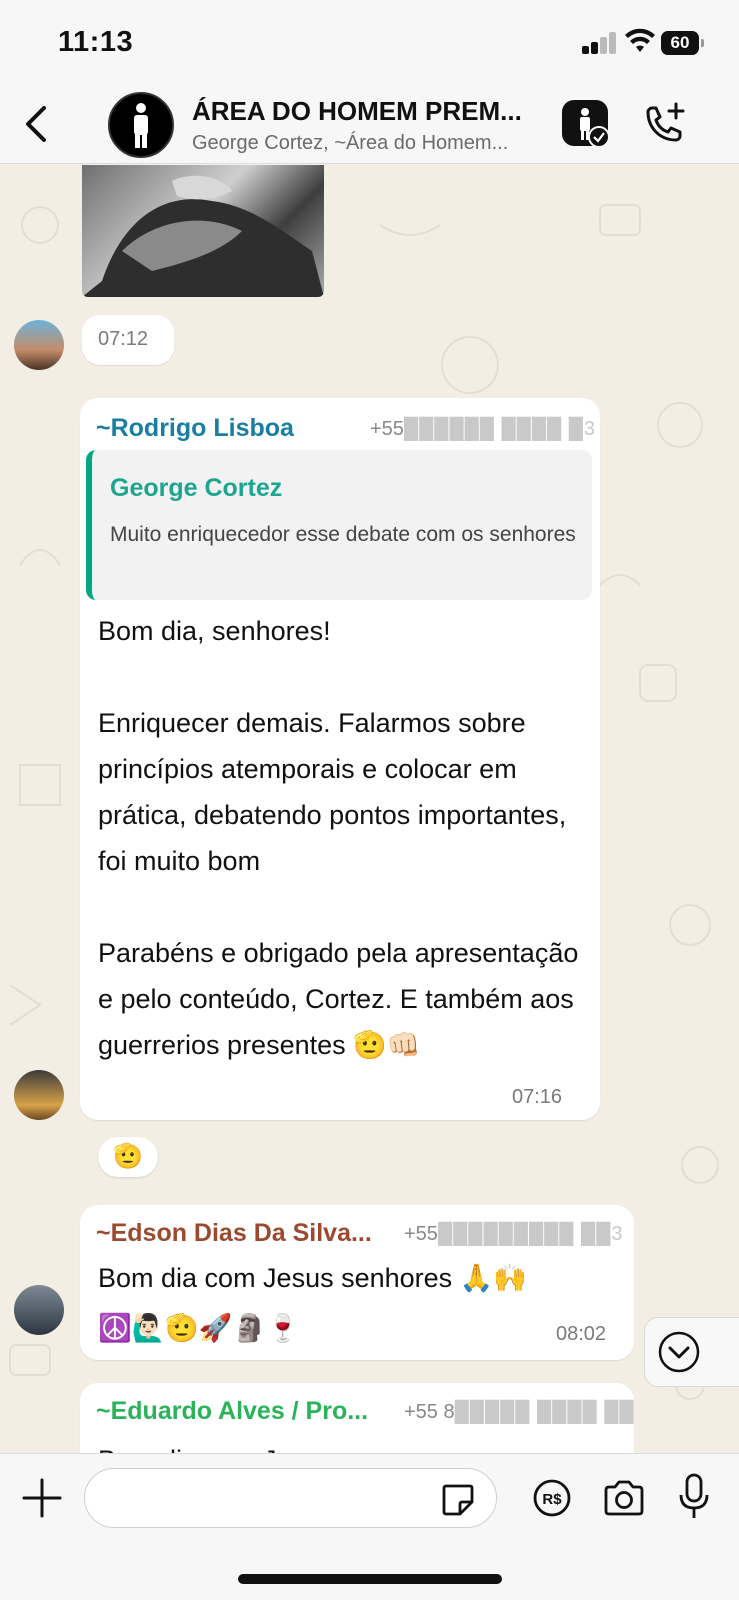  What do you see at coordinates (196, 488) in the screenshot?
I see `quote-sender: George Cortez` at bounding box center [196, 488].